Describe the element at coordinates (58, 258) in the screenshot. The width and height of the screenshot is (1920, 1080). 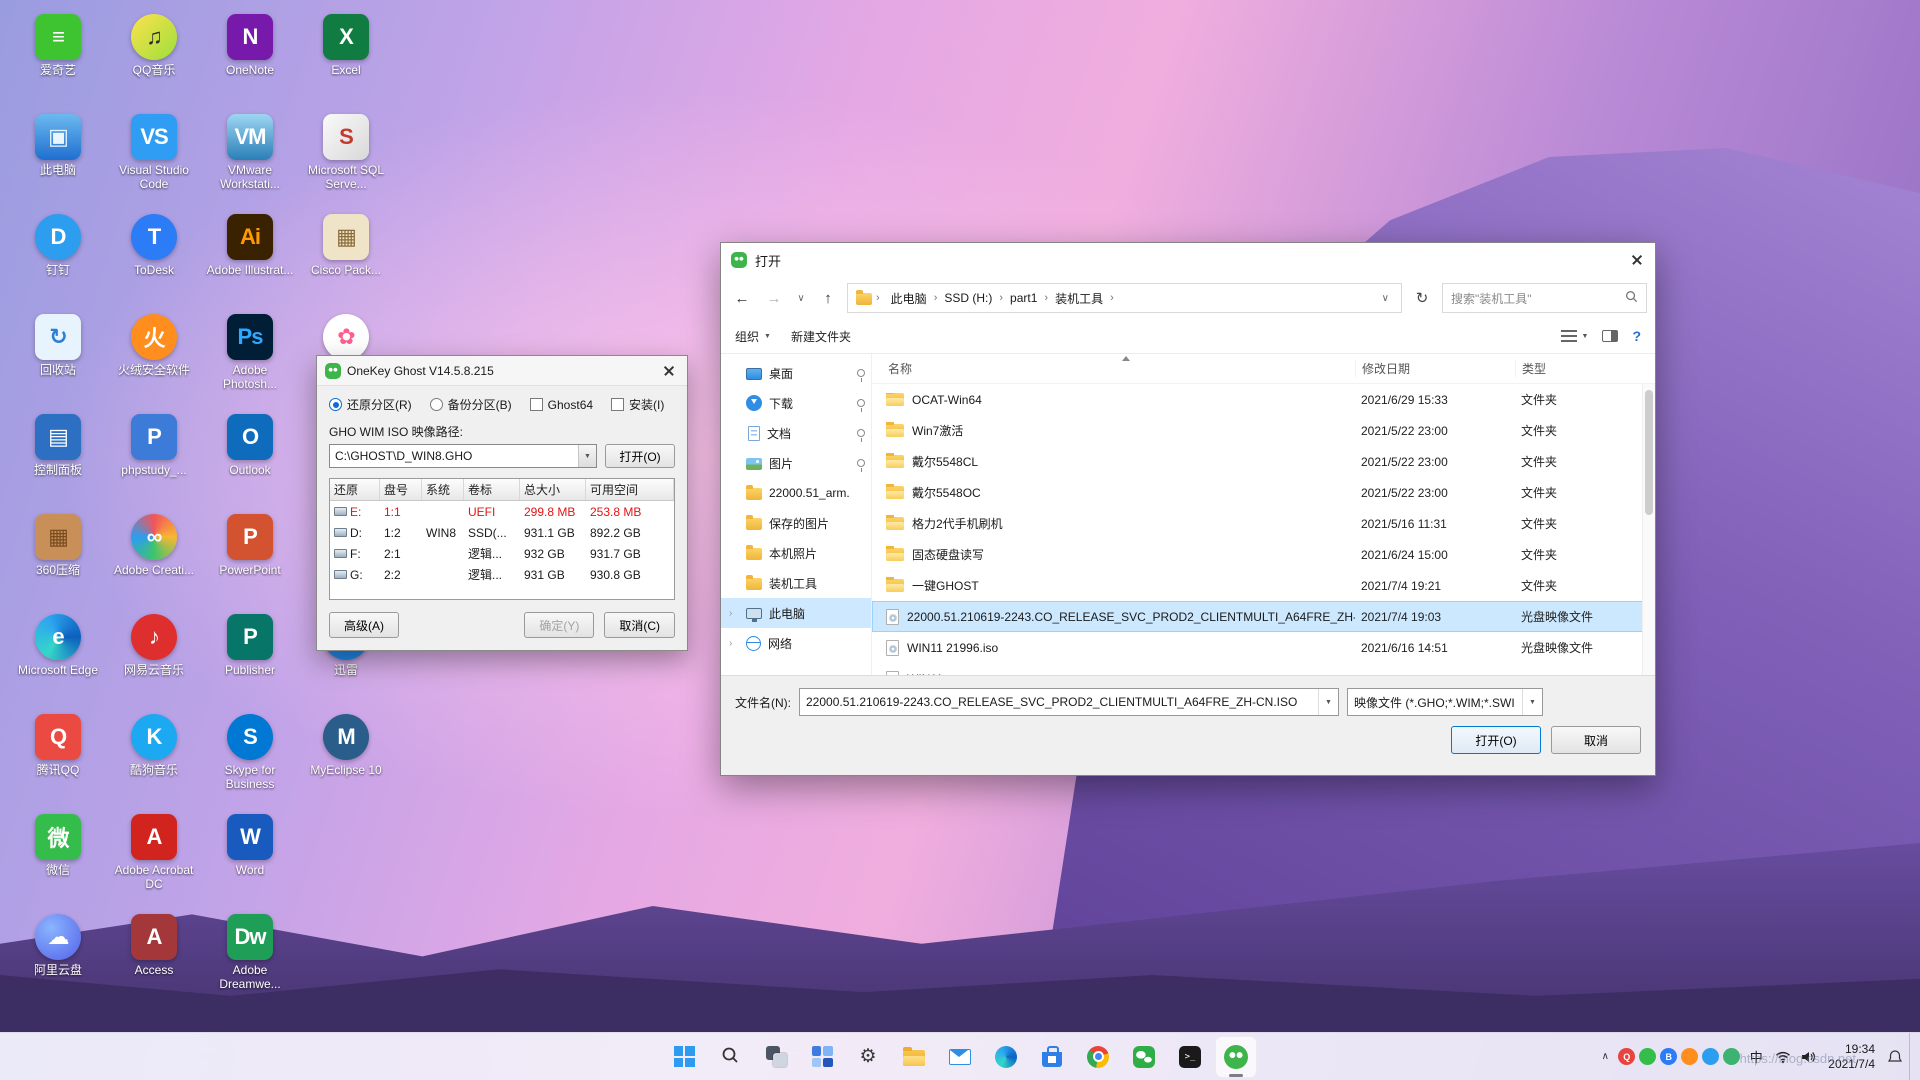
I see `dingtalk-icon: D 钉钉` at that location.